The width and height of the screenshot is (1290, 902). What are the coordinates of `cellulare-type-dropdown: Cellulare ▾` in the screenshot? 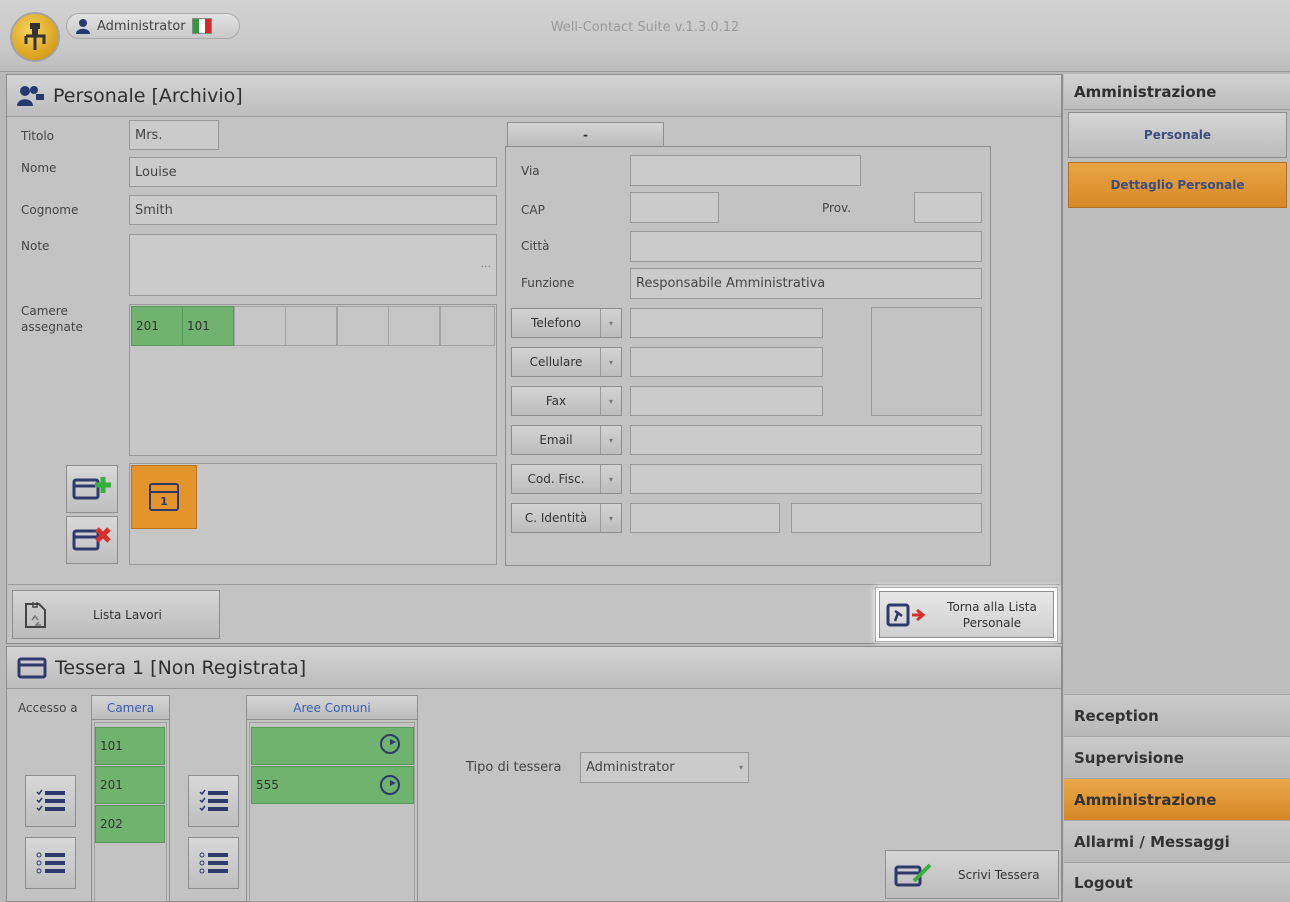 It's located at (566, 362).